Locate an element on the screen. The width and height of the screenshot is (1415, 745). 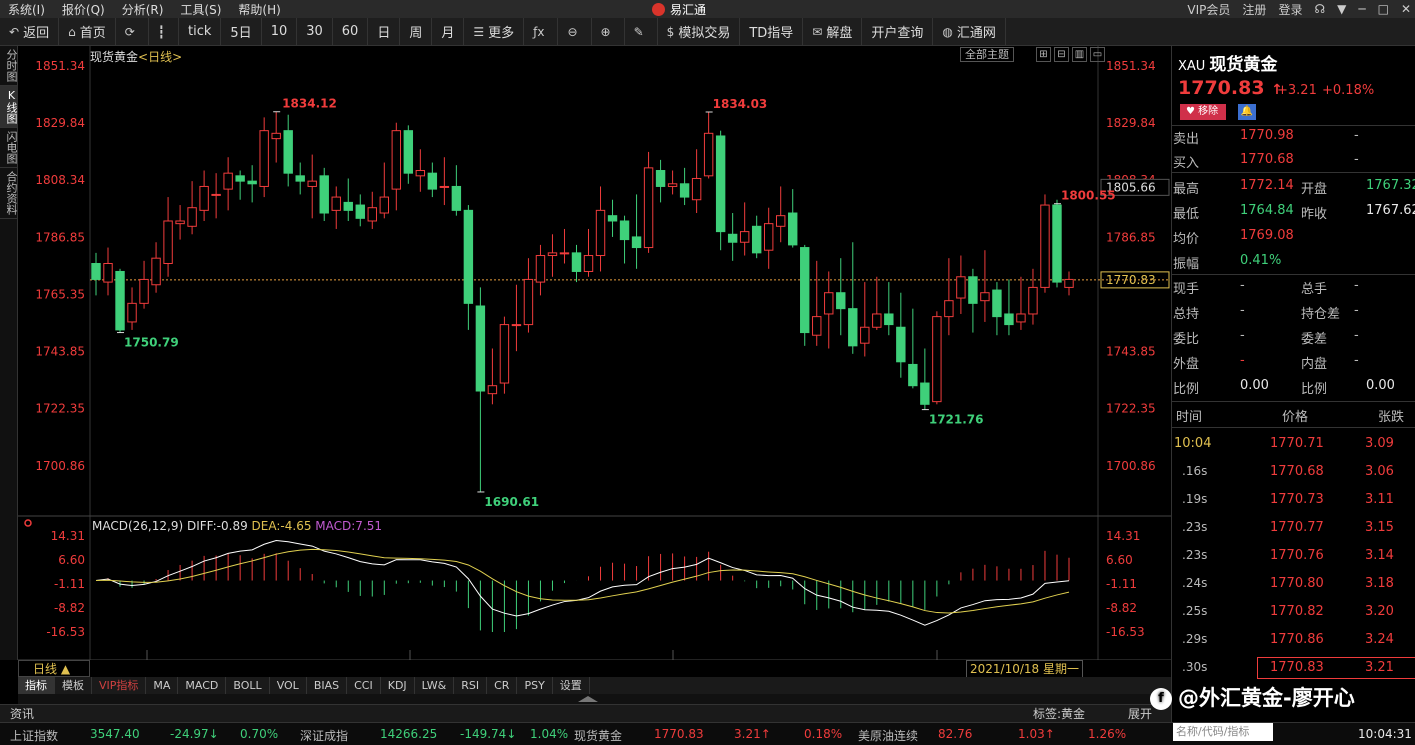
indicator-tab: KDJ is located at coordinates (398, 685).